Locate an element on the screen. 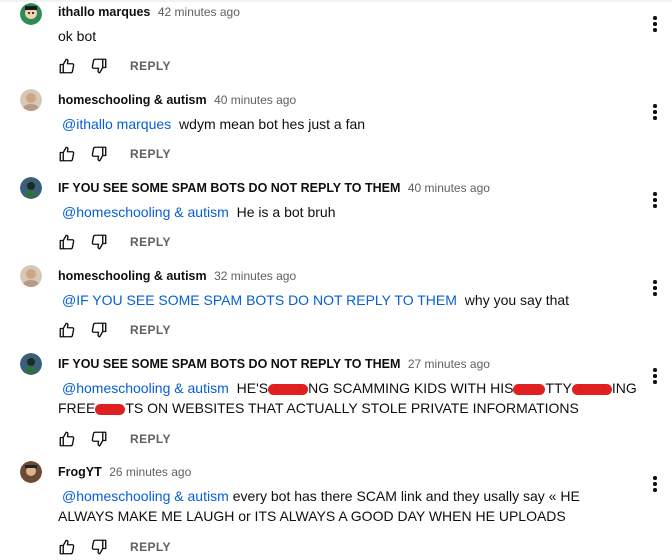  comment-text: @homeschooling & autism He is a bot bruh is located at coordinates (348, 212).